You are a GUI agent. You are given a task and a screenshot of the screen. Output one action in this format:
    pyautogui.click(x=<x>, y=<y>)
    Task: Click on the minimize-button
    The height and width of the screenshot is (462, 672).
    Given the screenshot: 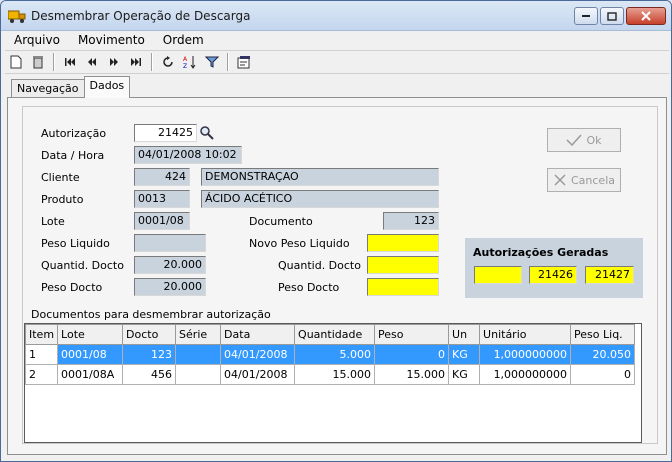 What is the action you would take?
    pyautogui.click(x=586, y=16)
    